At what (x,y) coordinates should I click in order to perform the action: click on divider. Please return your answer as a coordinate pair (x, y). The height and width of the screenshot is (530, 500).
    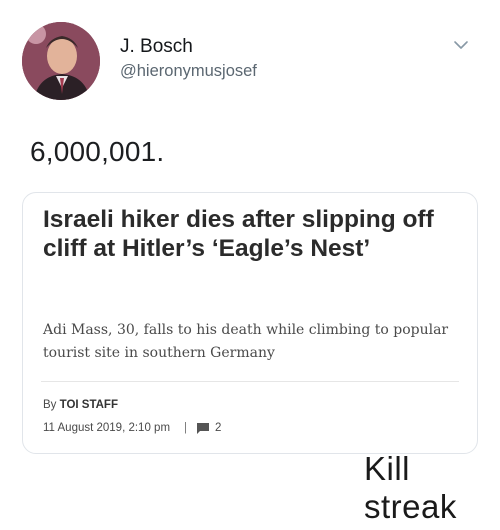
    Looking at the image, I should click on (250, 381).